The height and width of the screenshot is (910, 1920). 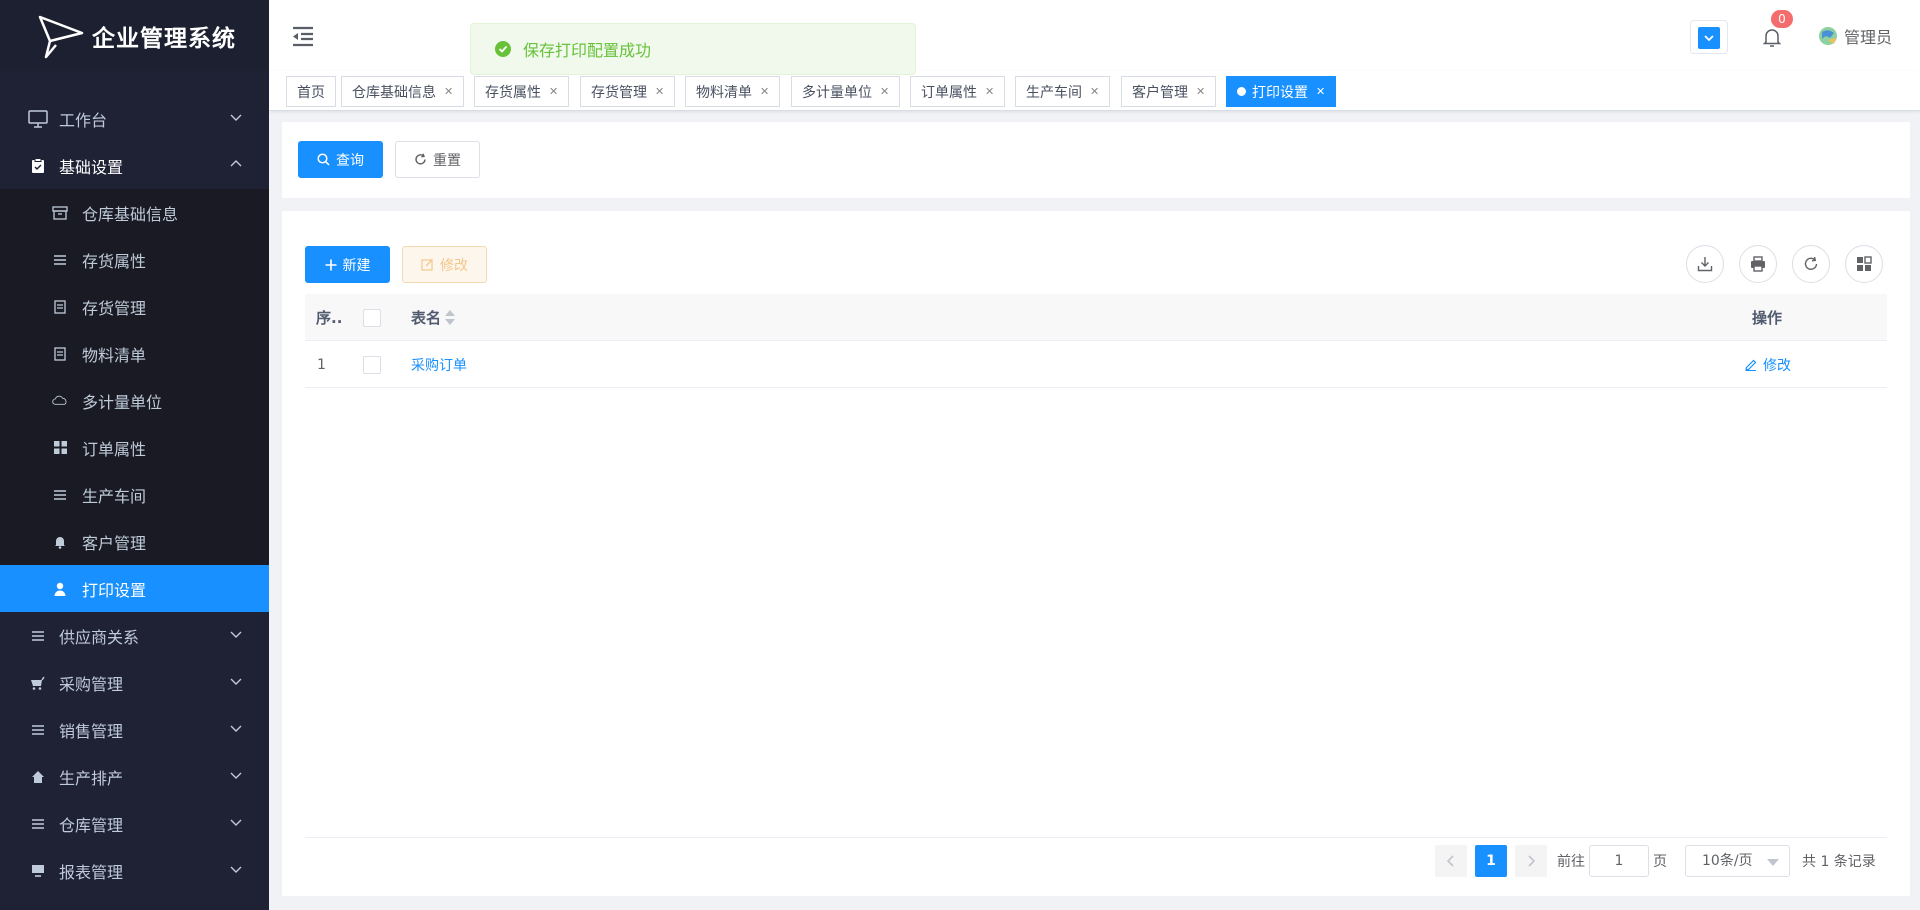 I want to click on sidebar-item-label: 工作台, so click(x=83, y=120).